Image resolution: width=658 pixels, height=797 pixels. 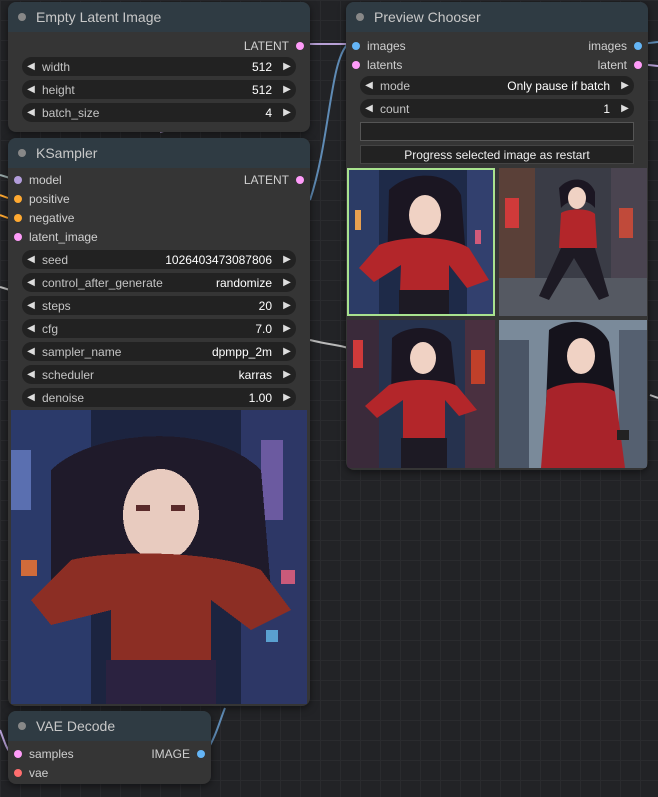 I want to click on widget-label: count, so click(x=395, y=108).